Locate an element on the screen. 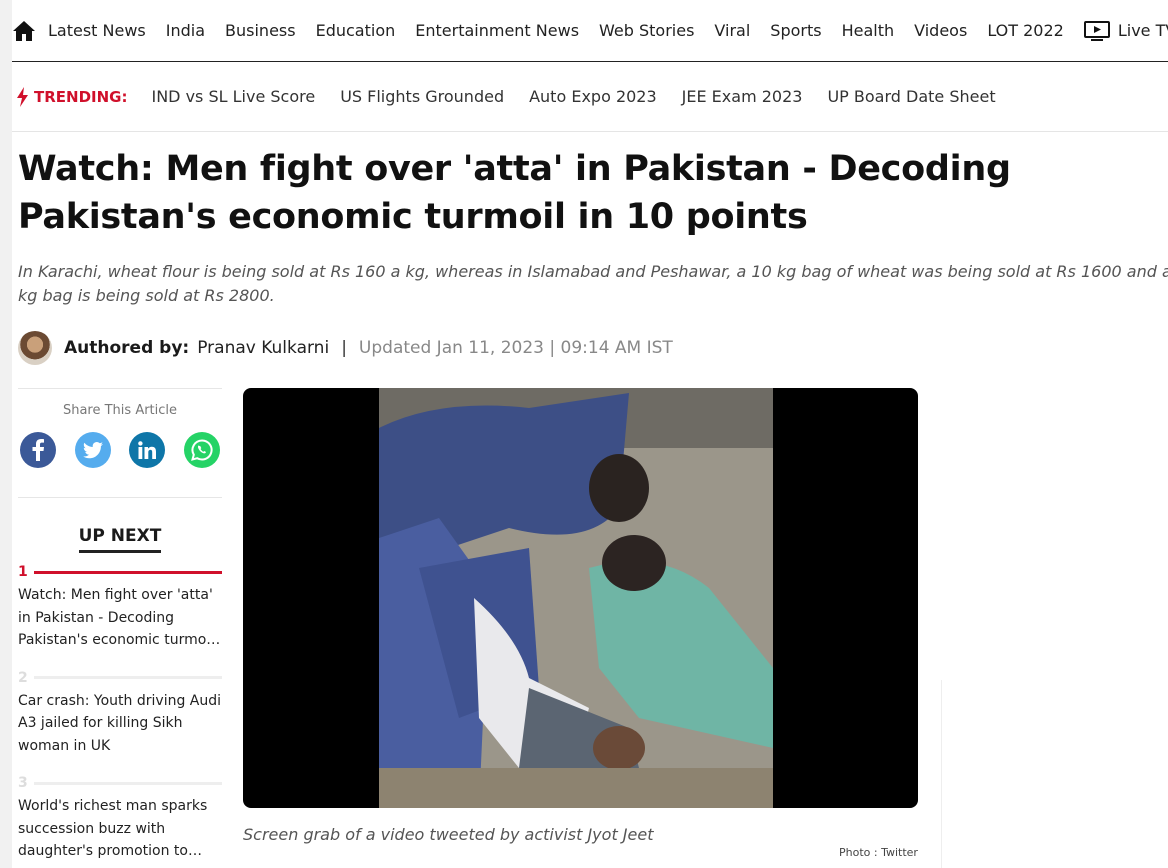 Image resolution: width=1168 pixels, height=868 pixels. author-label: Authored by: is located at coordinates (127, 348).